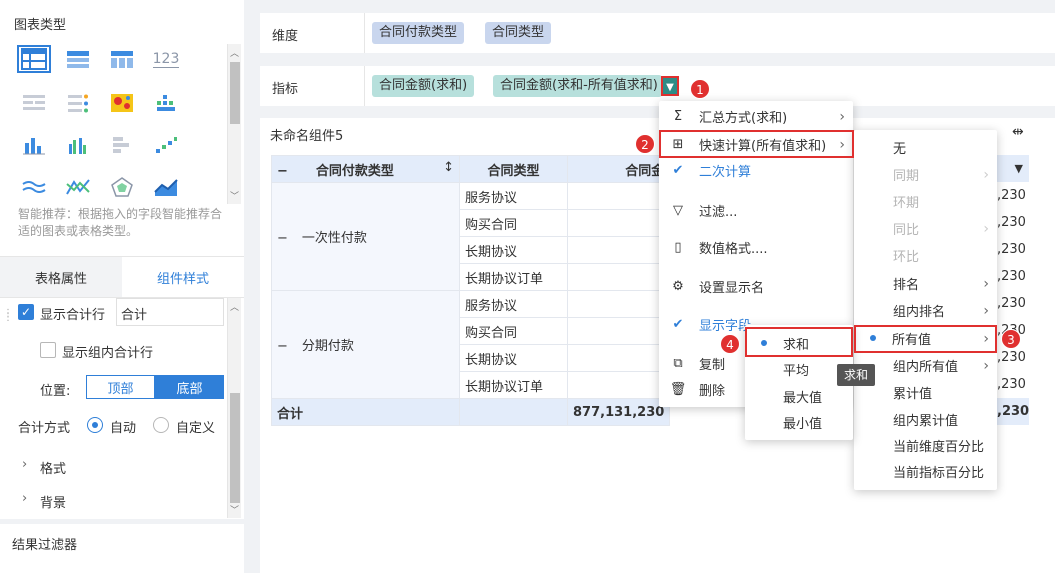 This screenshot has width=1055, height=573. I want to click on table-cell: 长期协议, so click(513, 250).